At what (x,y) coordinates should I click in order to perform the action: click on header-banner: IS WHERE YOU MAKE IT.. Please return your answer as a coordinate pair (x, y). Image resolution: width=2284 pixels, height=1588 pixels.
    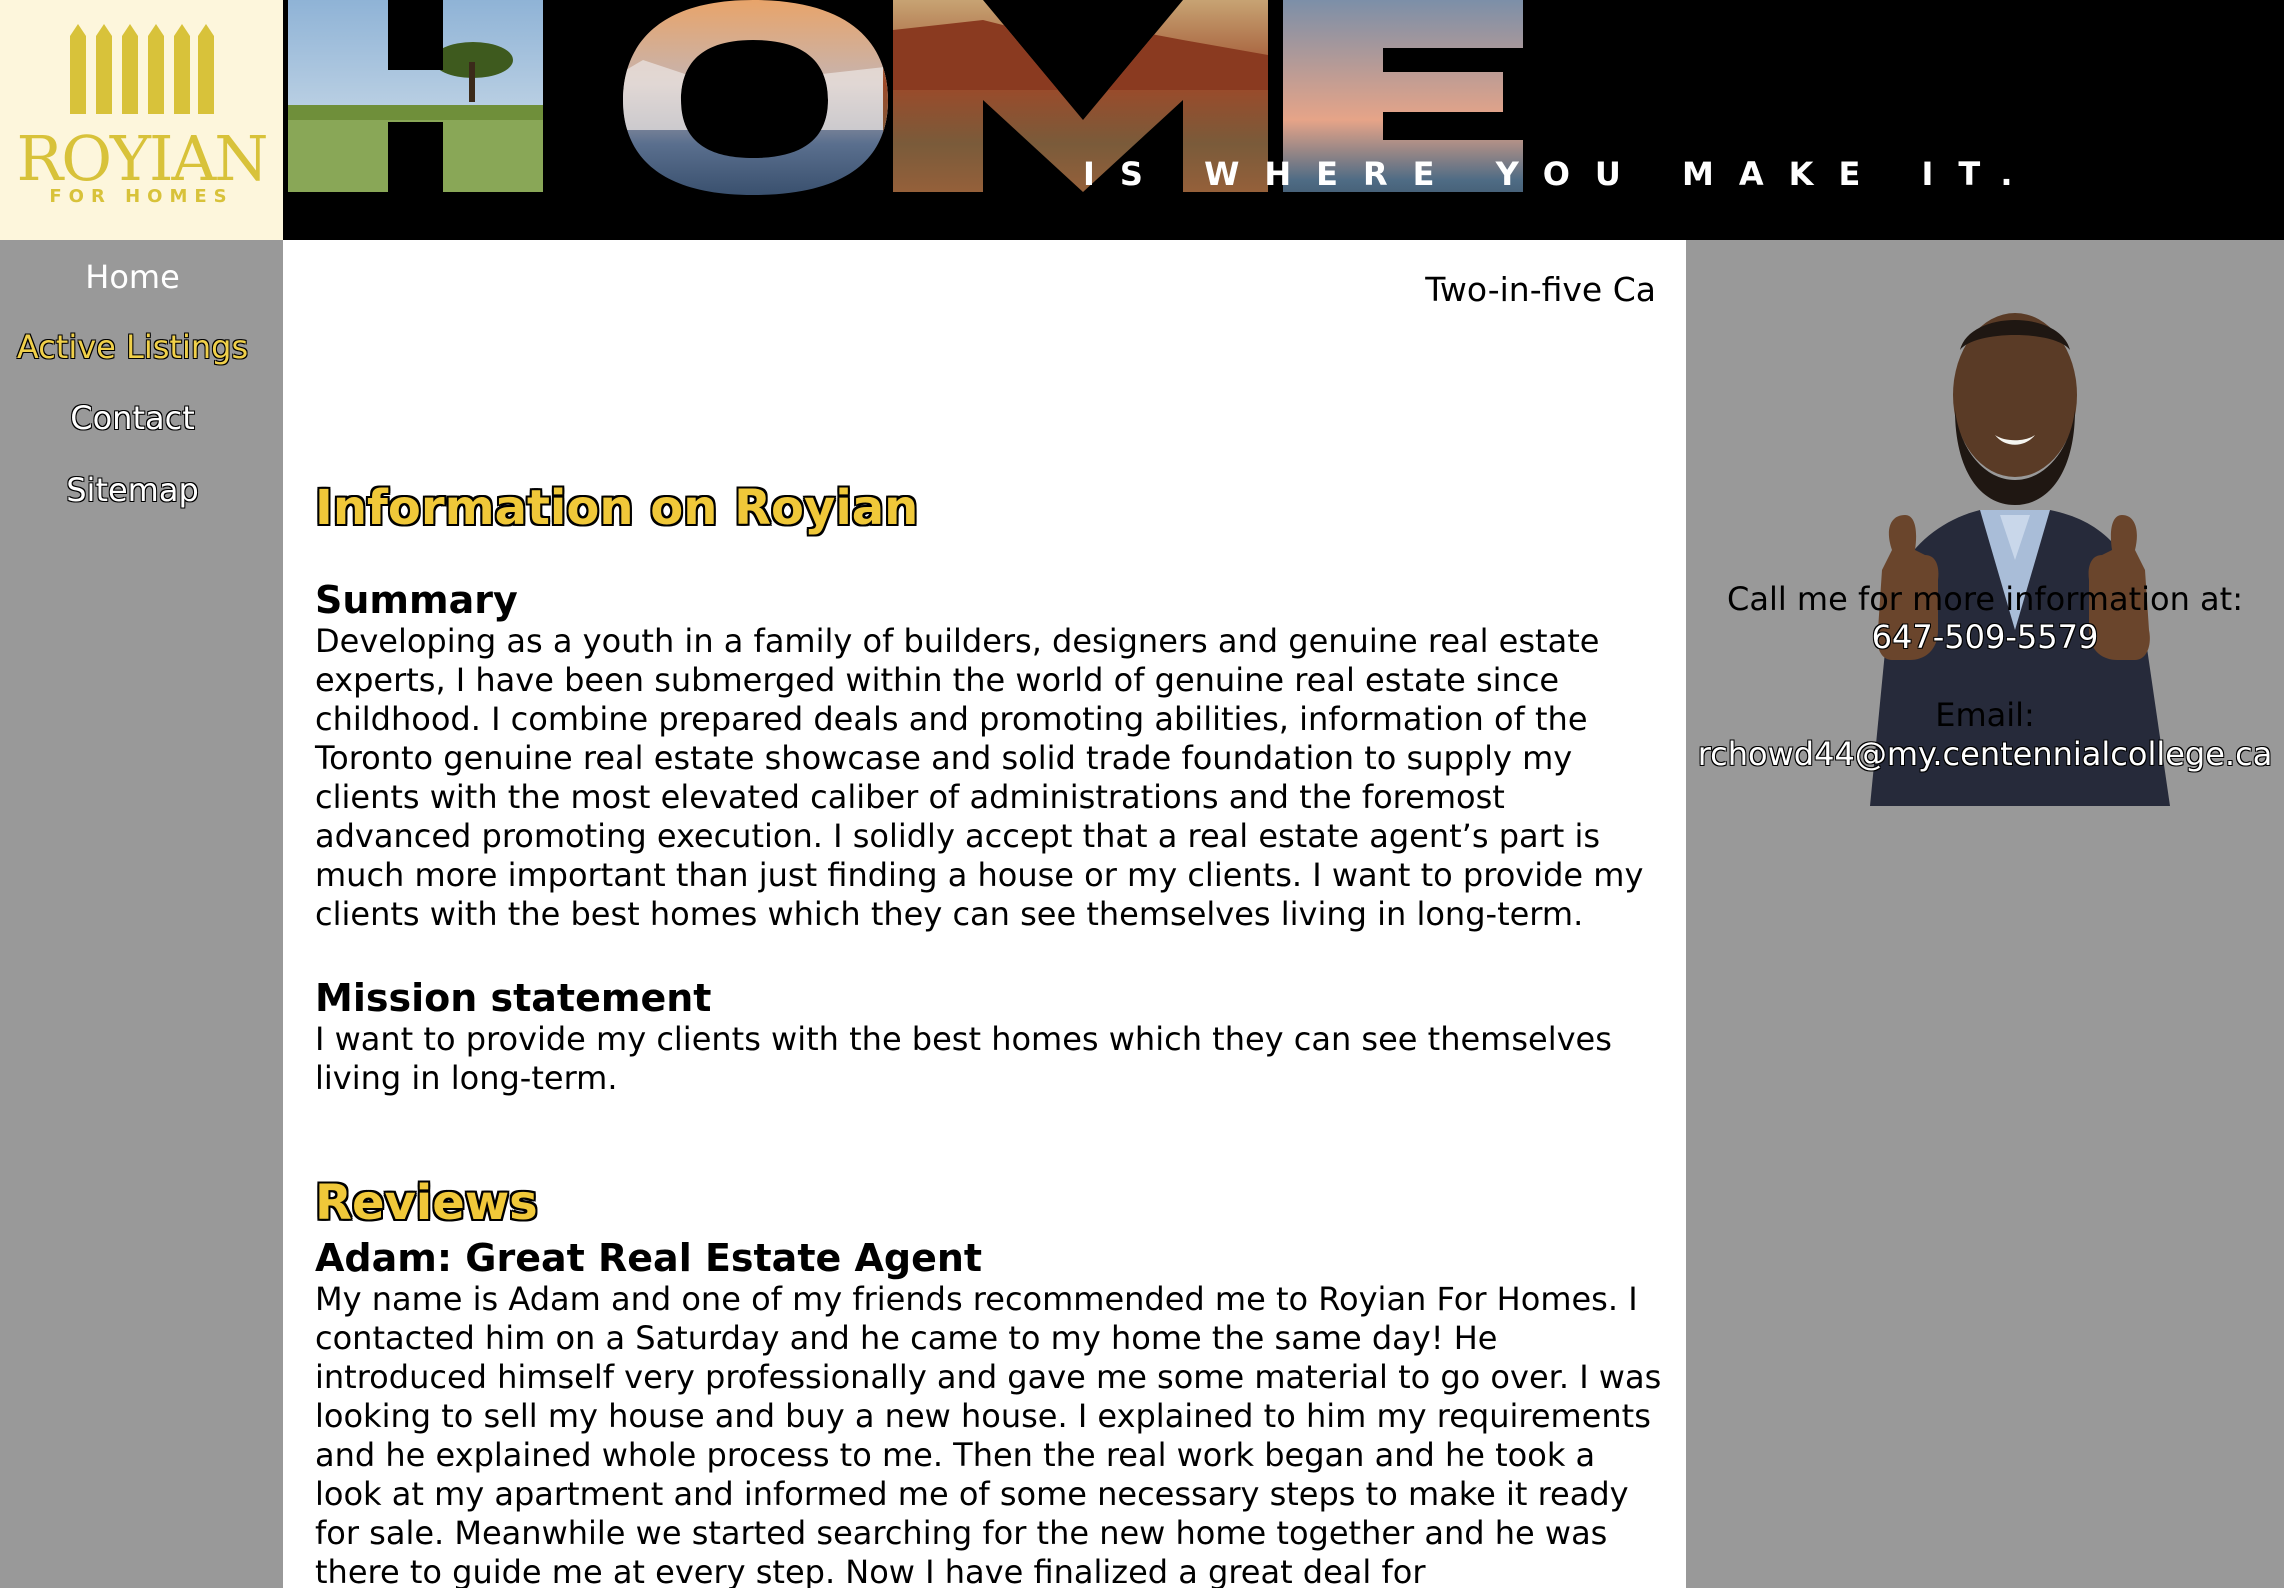
    Looking at the image, I should click on (1283, 120).